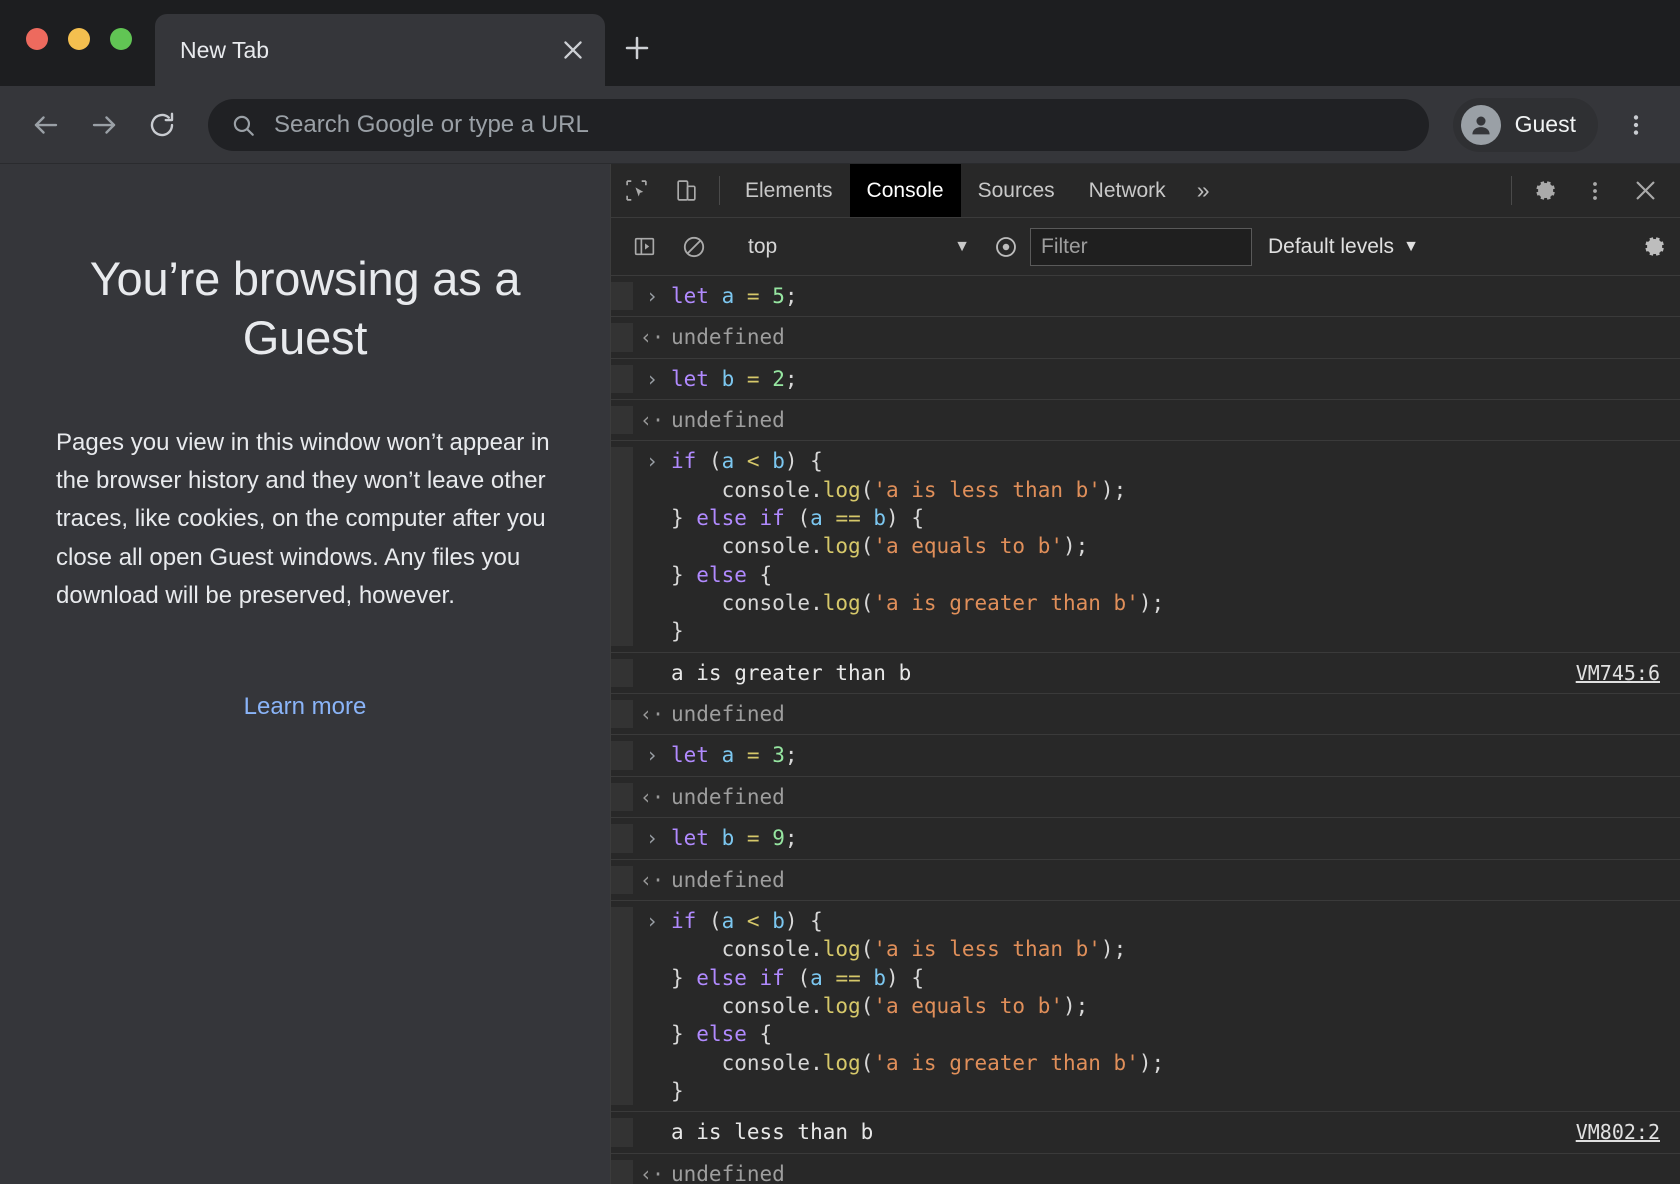 This screenshot has width=1680, height=1184. What do you see at coordinates (818, 124) in the screenshot?
I see `omnibox: Search Google or type a URL` at bounding box center [818, 124].